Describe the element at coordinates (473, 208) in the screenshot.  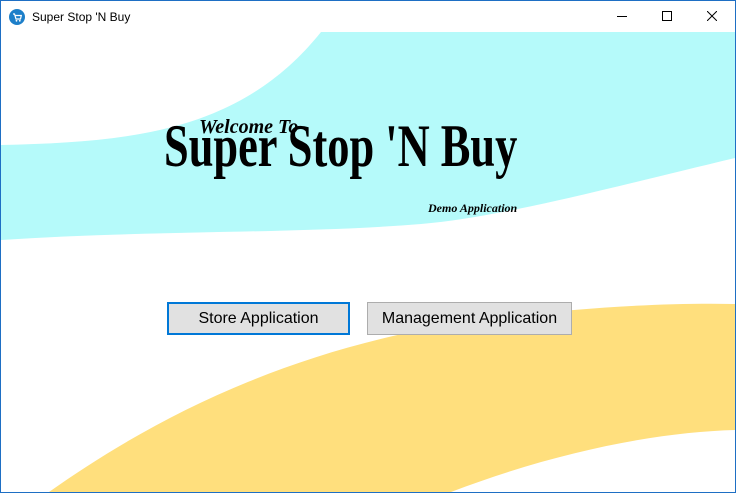
I see `splash-subtitle: Demo Application` at that location.